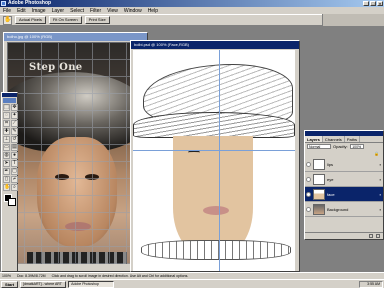 The image size is (384, 288). What do you see at coordinates (43, 284) in the screenshot?
I see `taskbar-item-browser: [dmatkART] - where ART` at bounding box center [43, 284].